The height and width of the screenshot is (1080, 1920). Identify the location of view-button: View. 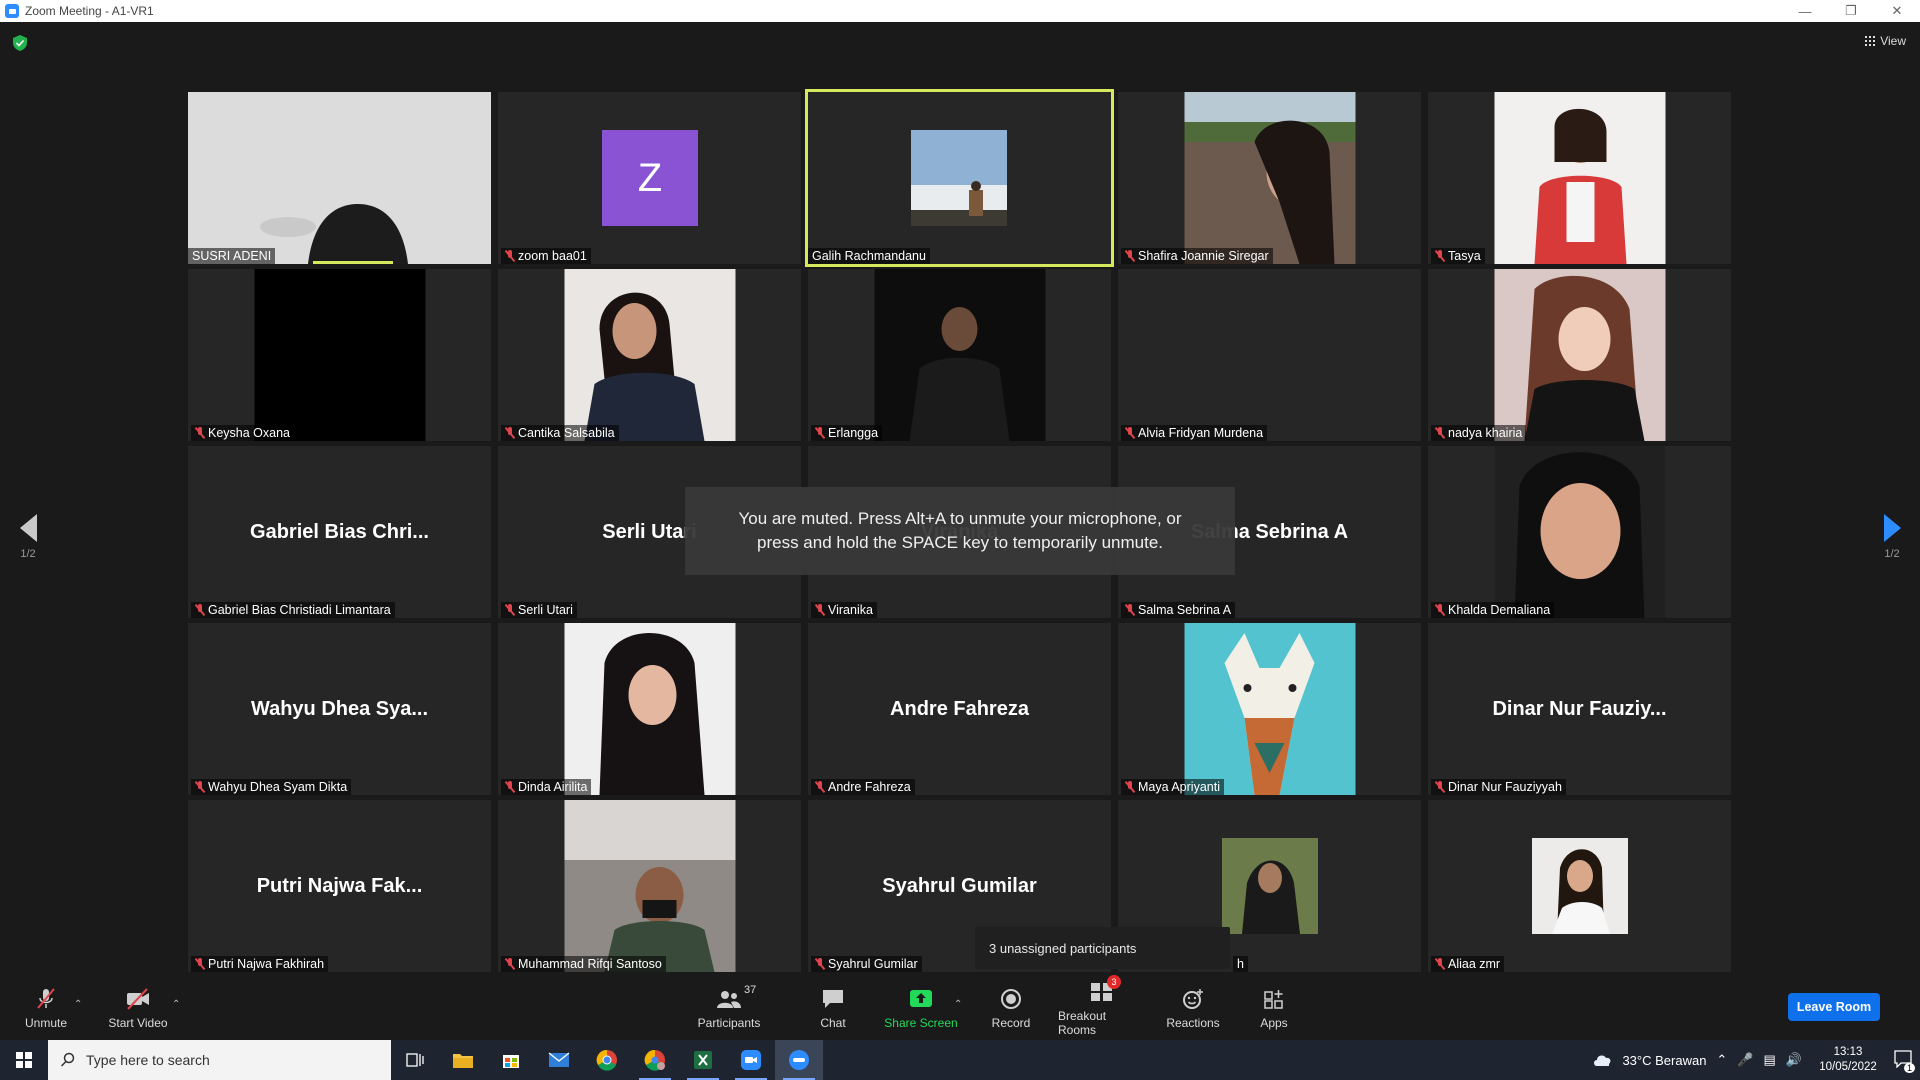
(1885, 41).